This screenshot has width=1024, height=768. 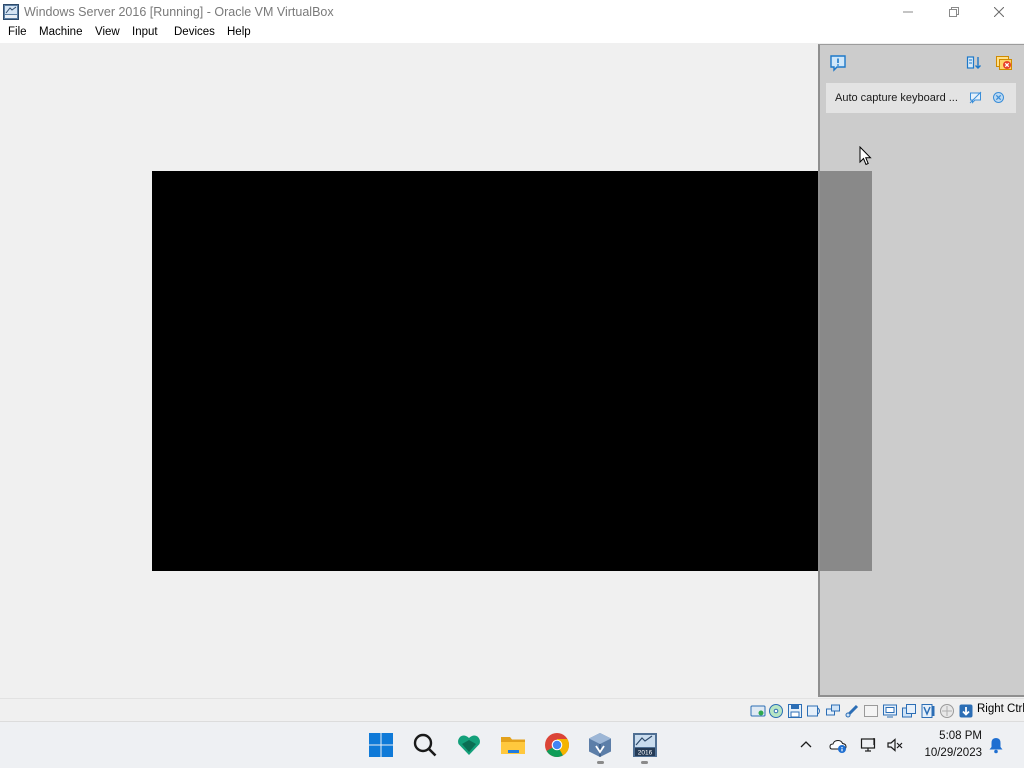 I want to click on video-capture-icon, so click(x=909, y=711).